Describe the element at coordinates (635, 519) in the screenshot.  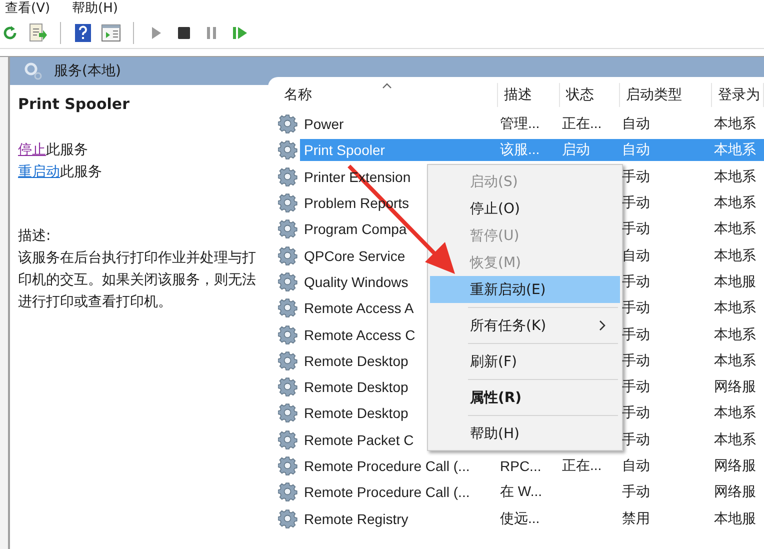
I see `startup-type: 禁用` at that location.